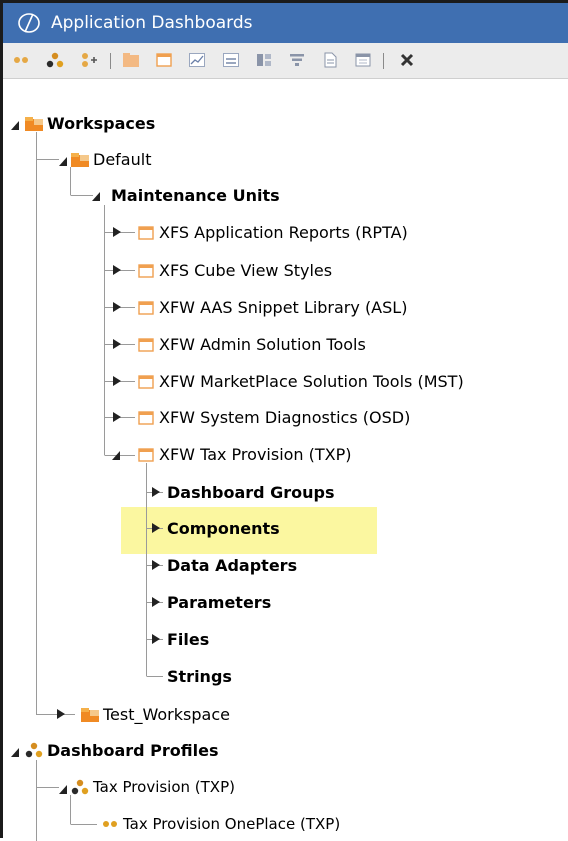  Describe the element at coordinates (101, 123) in the screenshot. I see `tree-label: Workspaces` at that location.